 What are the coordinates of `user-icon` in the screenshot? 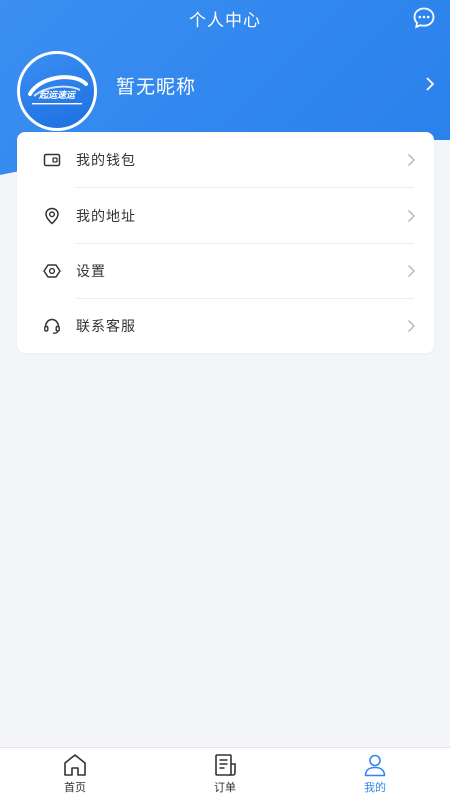 It's located at (375, 765).